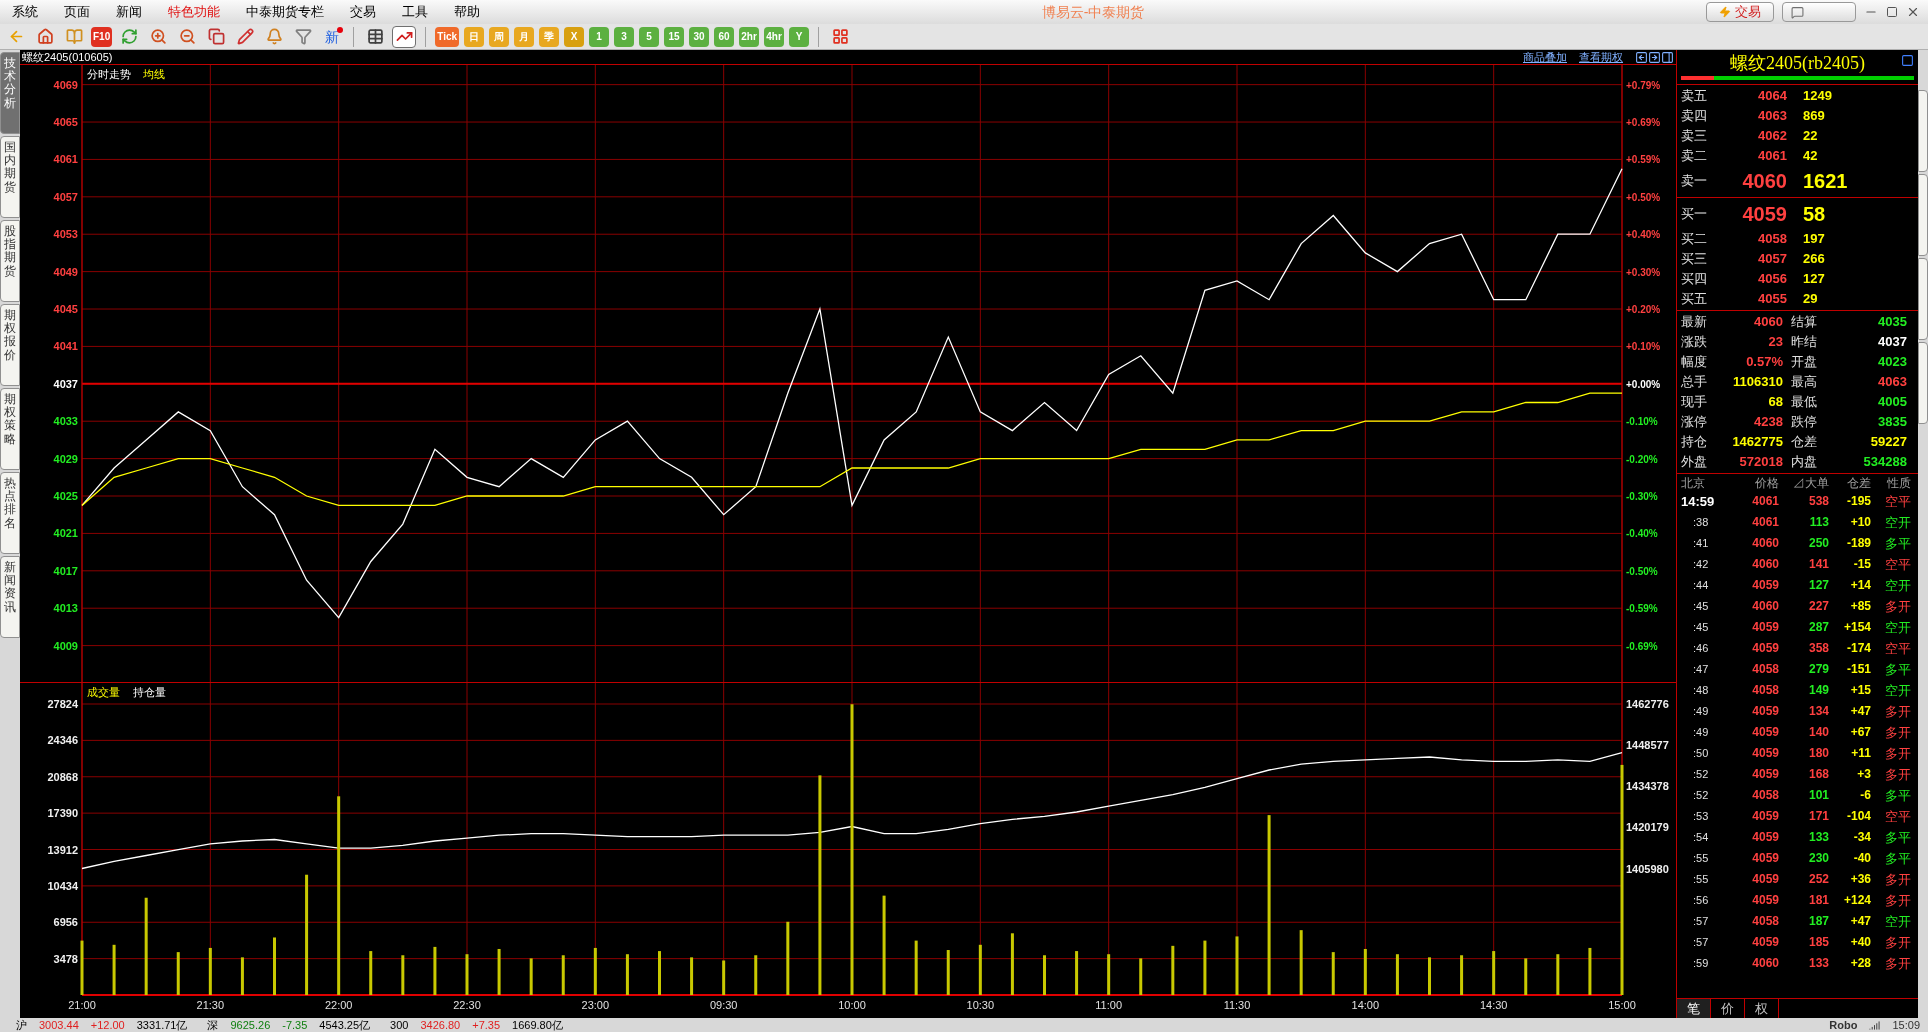 The image size is (1928, 1032). Describe the element at coordinates (62, 740) in the screenshot. I see `axis-label: 24346` at that location.